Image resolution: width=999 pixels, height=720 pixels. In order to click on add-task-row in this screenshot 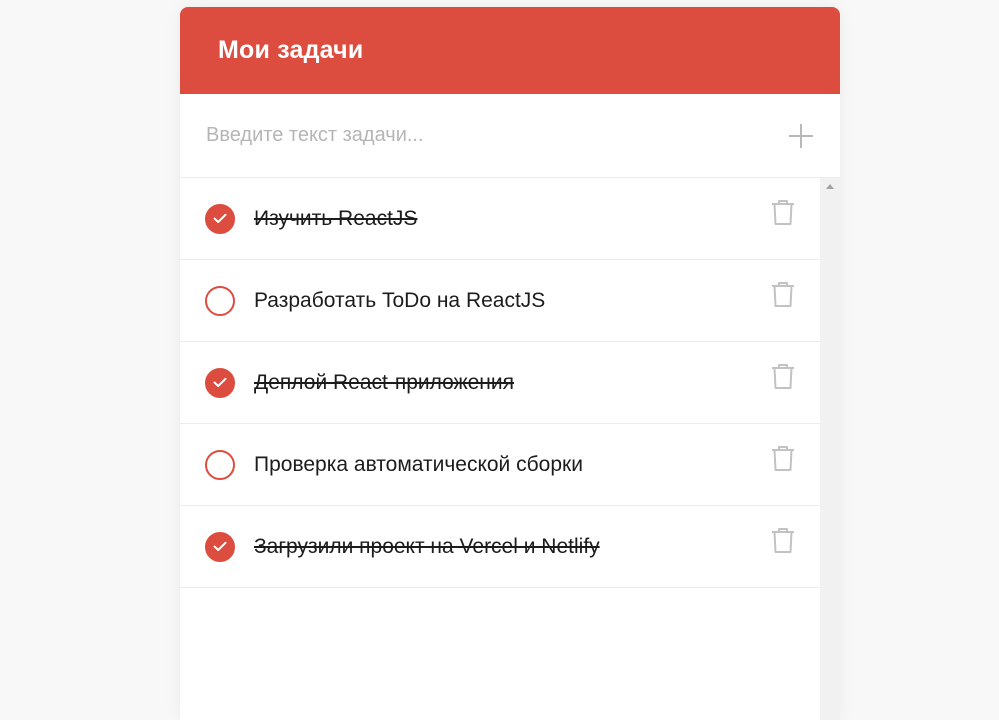, I will do `click(510, 136)`.